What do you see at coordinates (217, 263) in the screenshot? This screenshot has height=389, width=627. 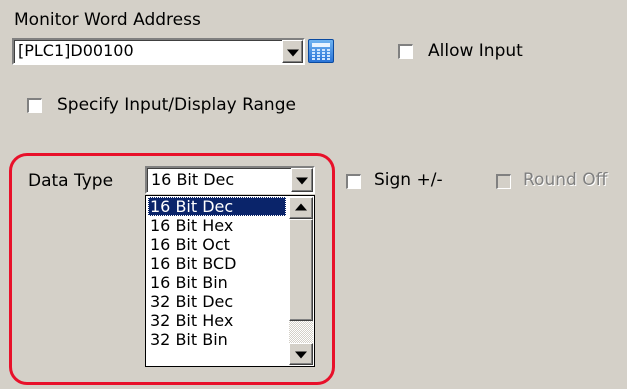 I see `data-type-option: 16 Bit BCD` at bounding box center [217, 263].